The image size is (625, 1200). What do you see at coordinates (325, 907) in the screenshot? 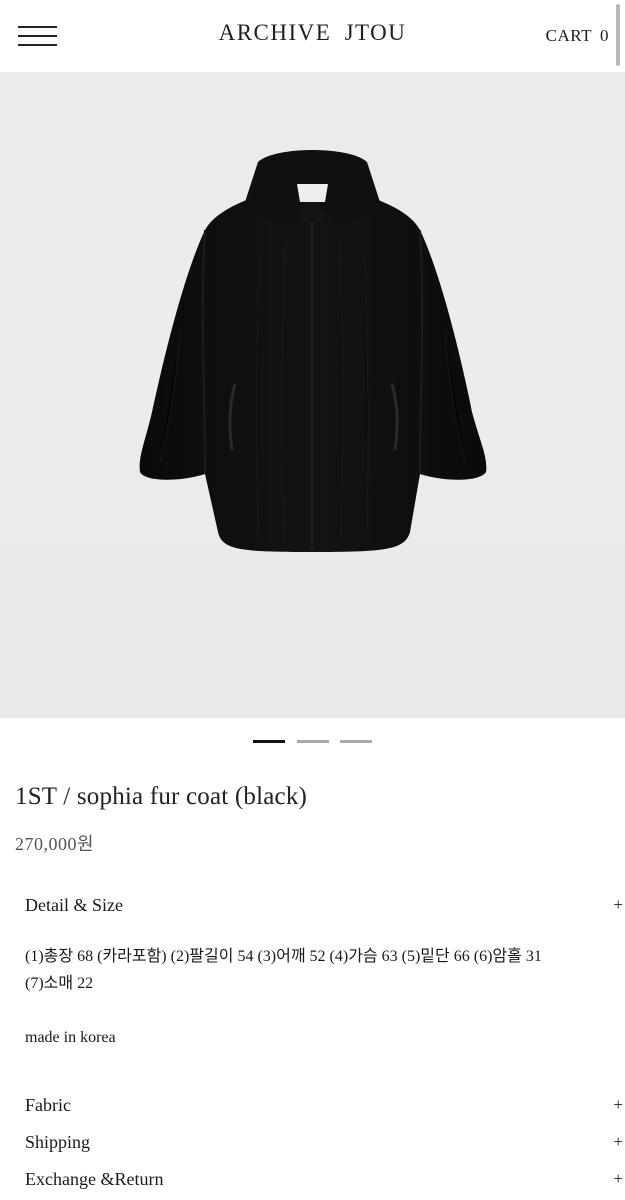
I see `accordion-detail-size: Detail & Size +` at bounding box center [325, 907].